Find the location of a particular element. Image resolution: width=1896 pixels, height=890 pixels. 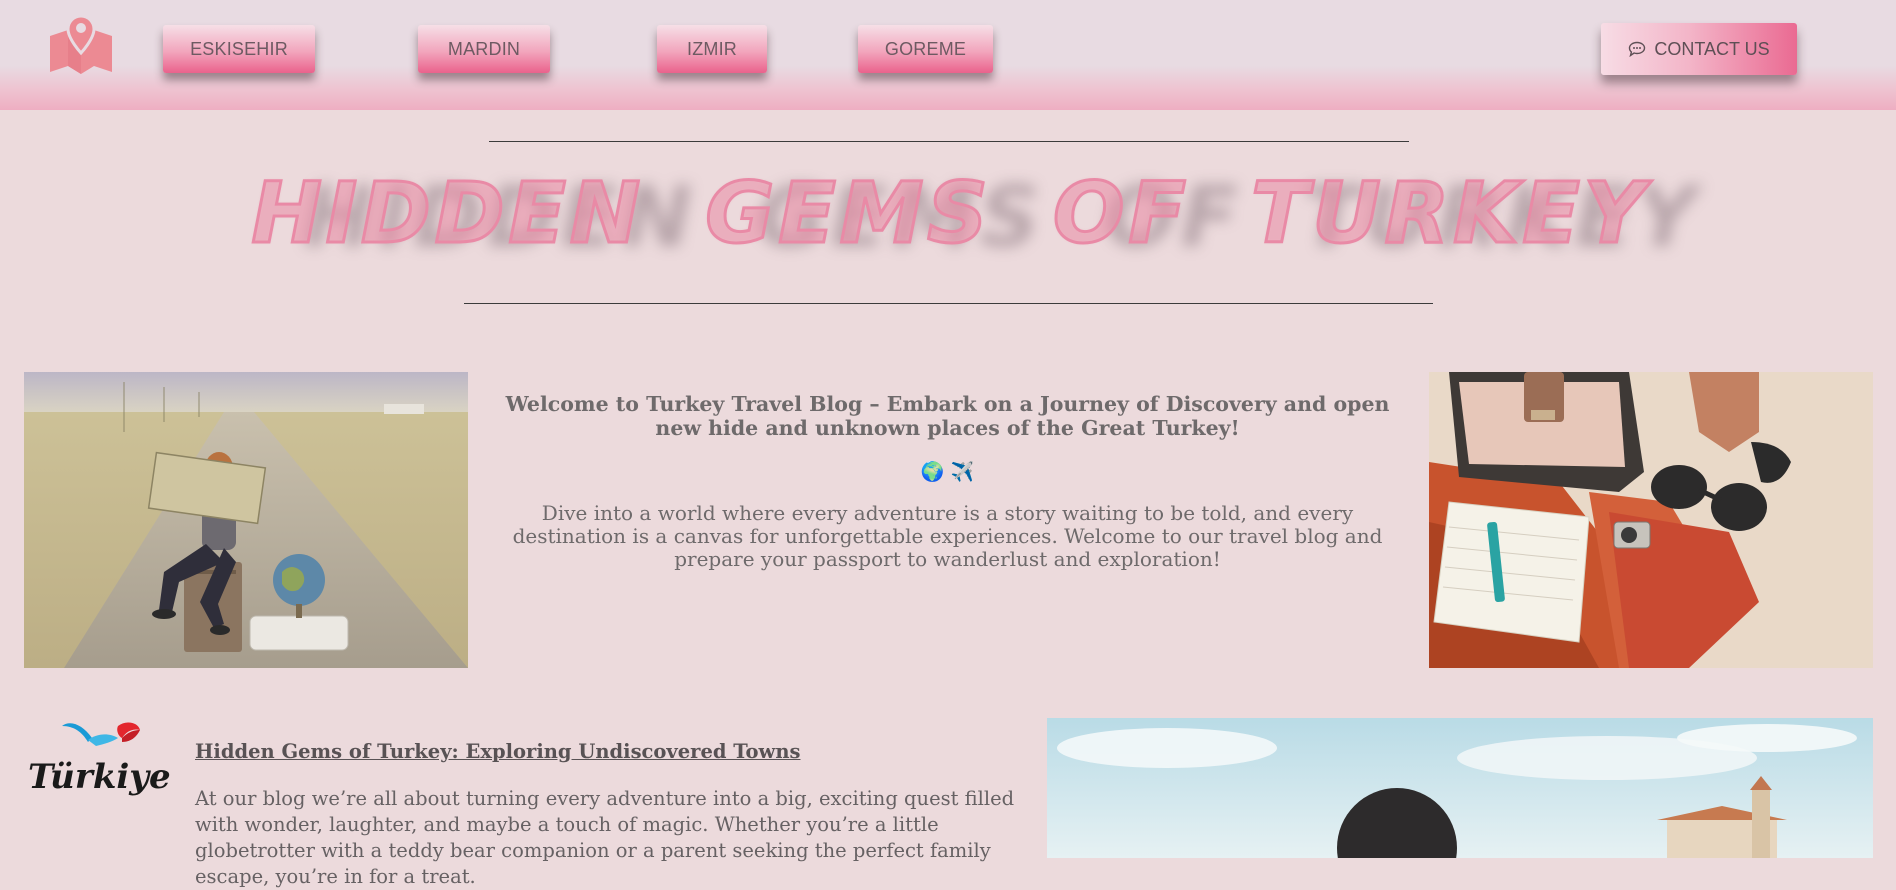

contact-us-button: CONTACT US is located at coordinates (1699, 49).